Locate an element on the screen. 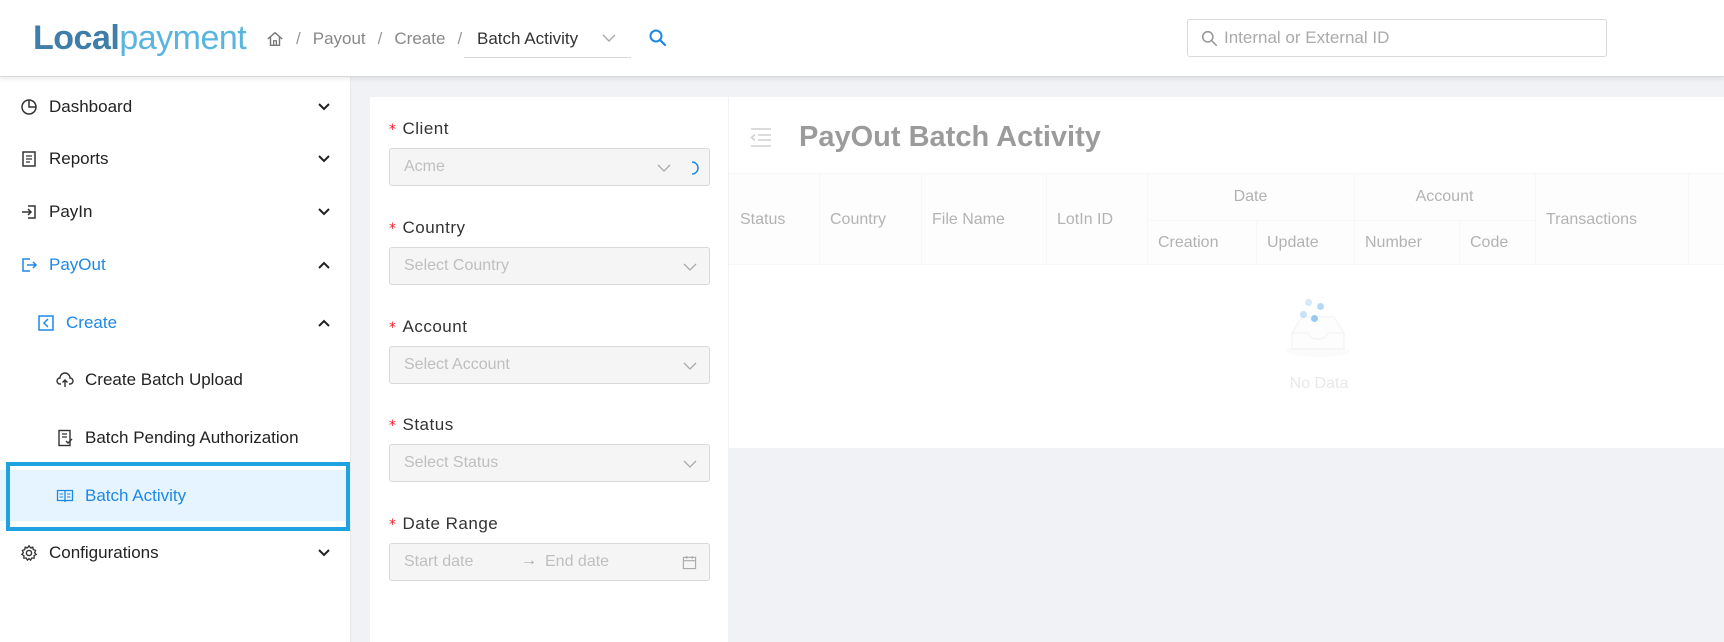 The image size is (1724, 642). breadcrumb-create: Create is located at coordinates (419, 39).